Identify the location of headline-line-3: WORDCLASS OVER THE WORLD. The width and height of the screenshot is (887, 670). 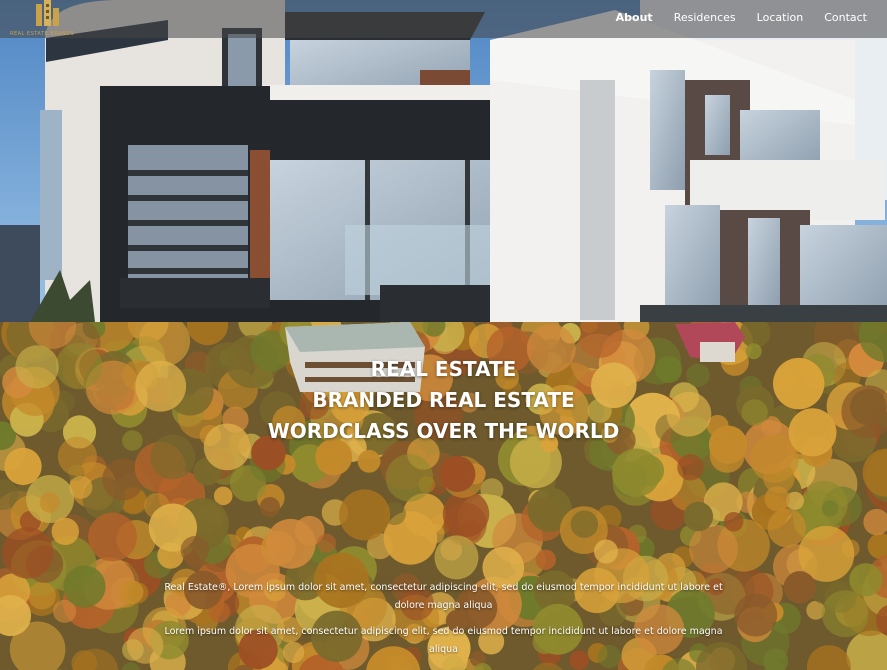
(443, 431).